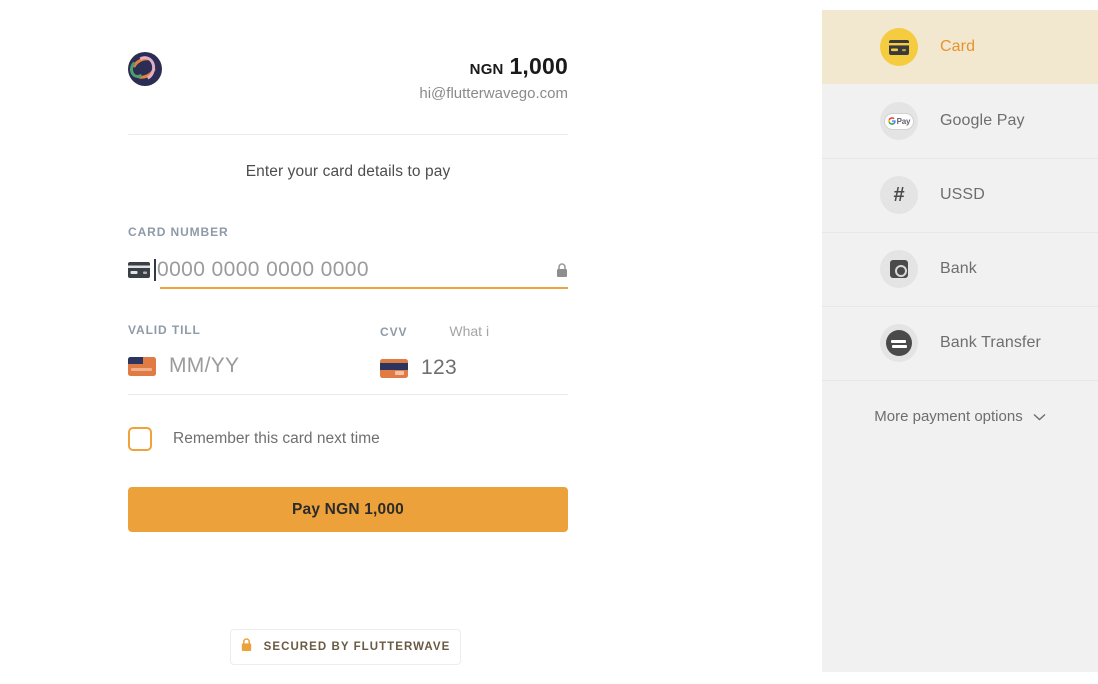  I want to click on sidebar-item-label: Card, so click(958, 46).